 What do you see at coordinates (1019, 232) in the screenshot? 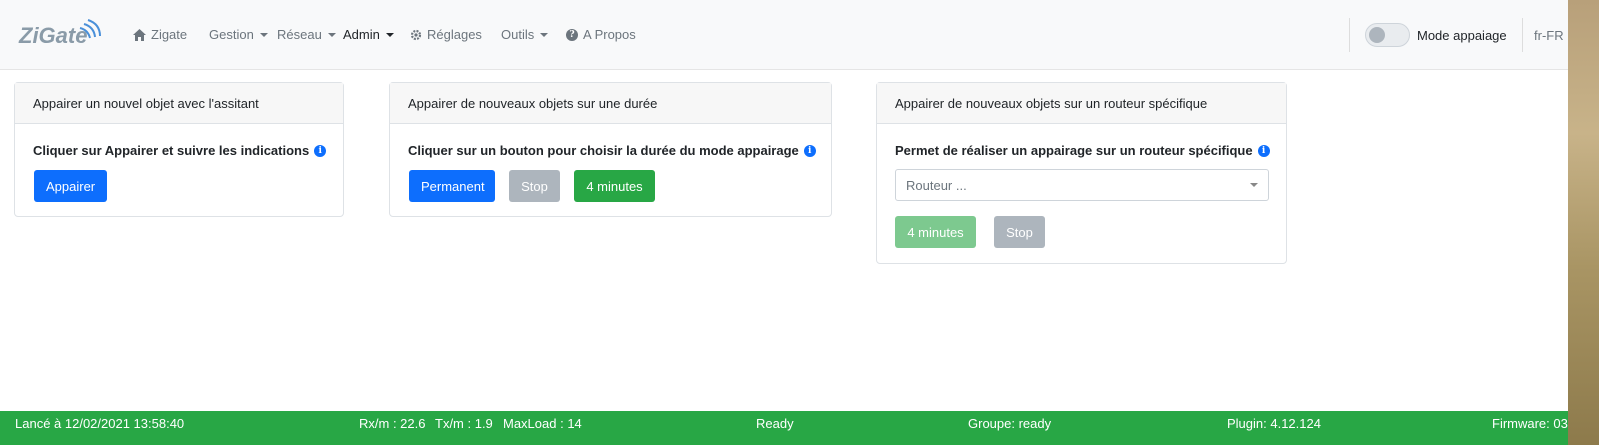
I see `router-stop-button: Stop` at bounding box center [1019, 232].